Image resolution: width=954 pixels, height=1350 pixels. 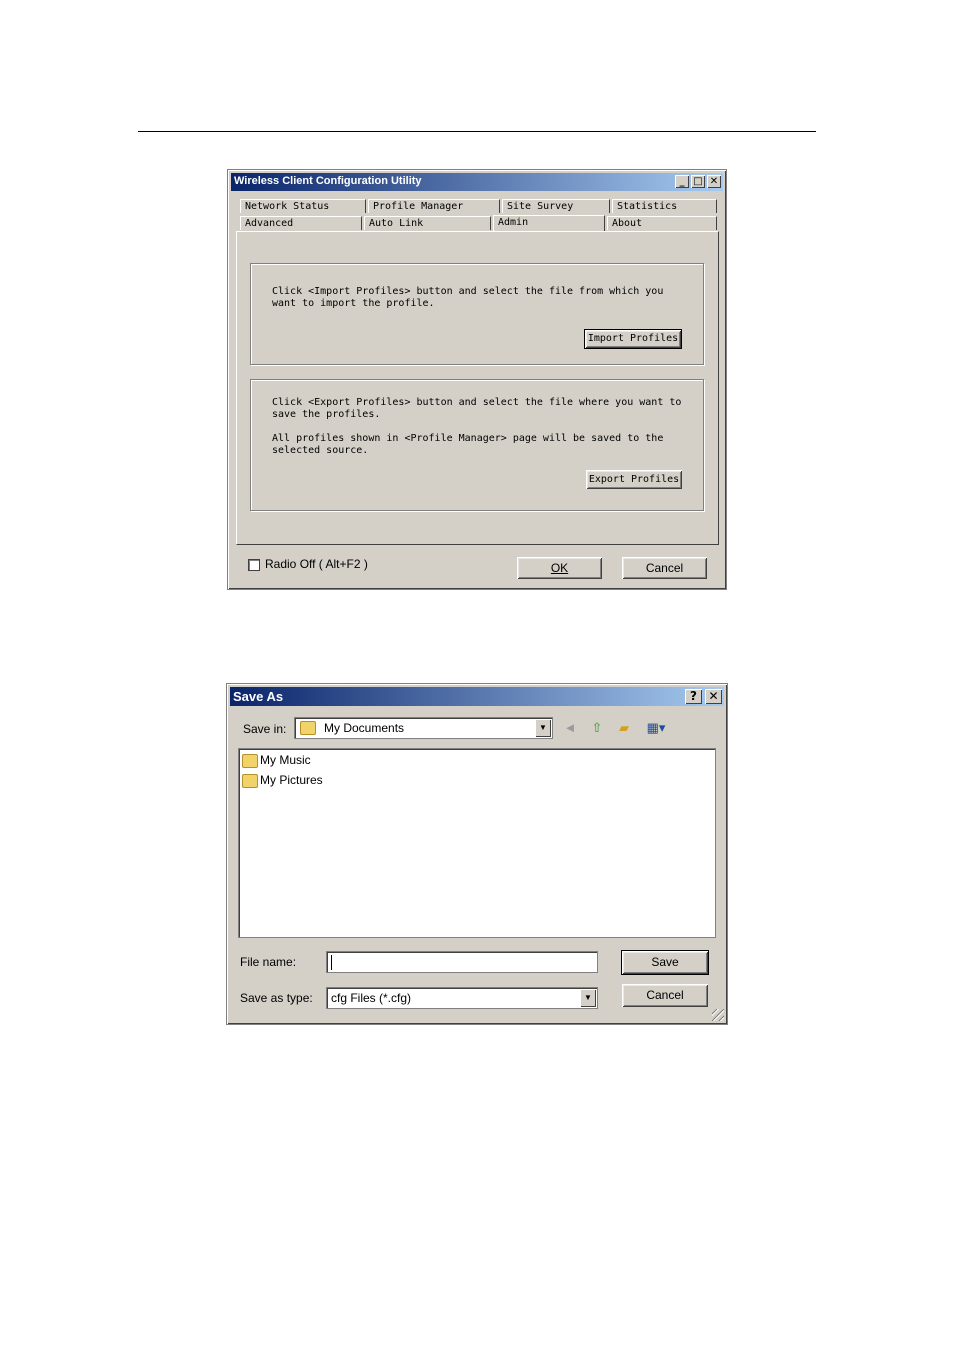 What do you see at coordinates (477, 131) in the screenshot?
I see `page-divider` at bounding box center [477, 131].